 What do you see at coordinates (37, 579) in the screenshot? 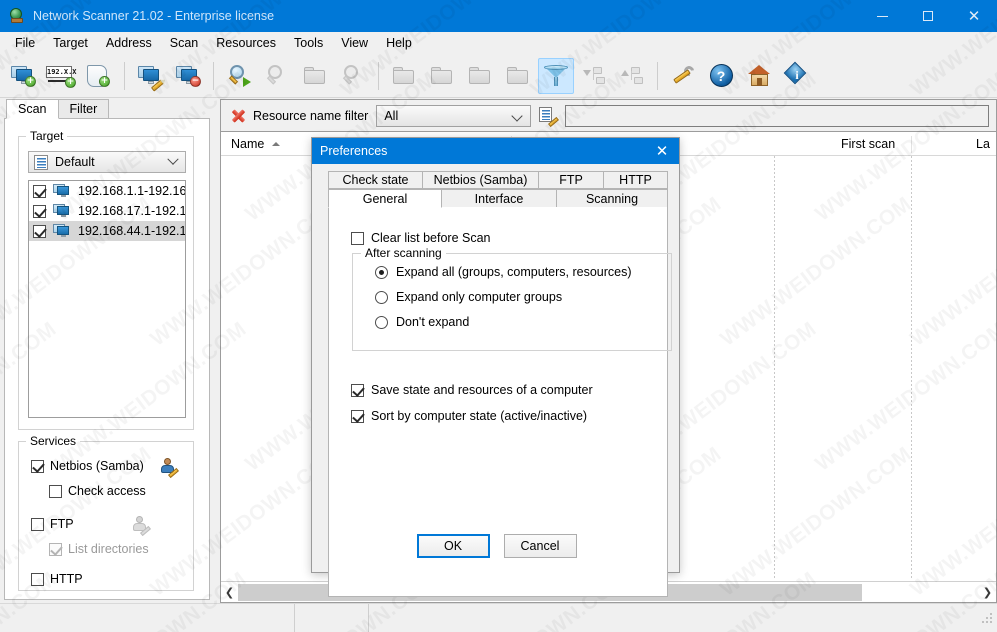
I see `http-checkbox` at bounding box center [37, 579].